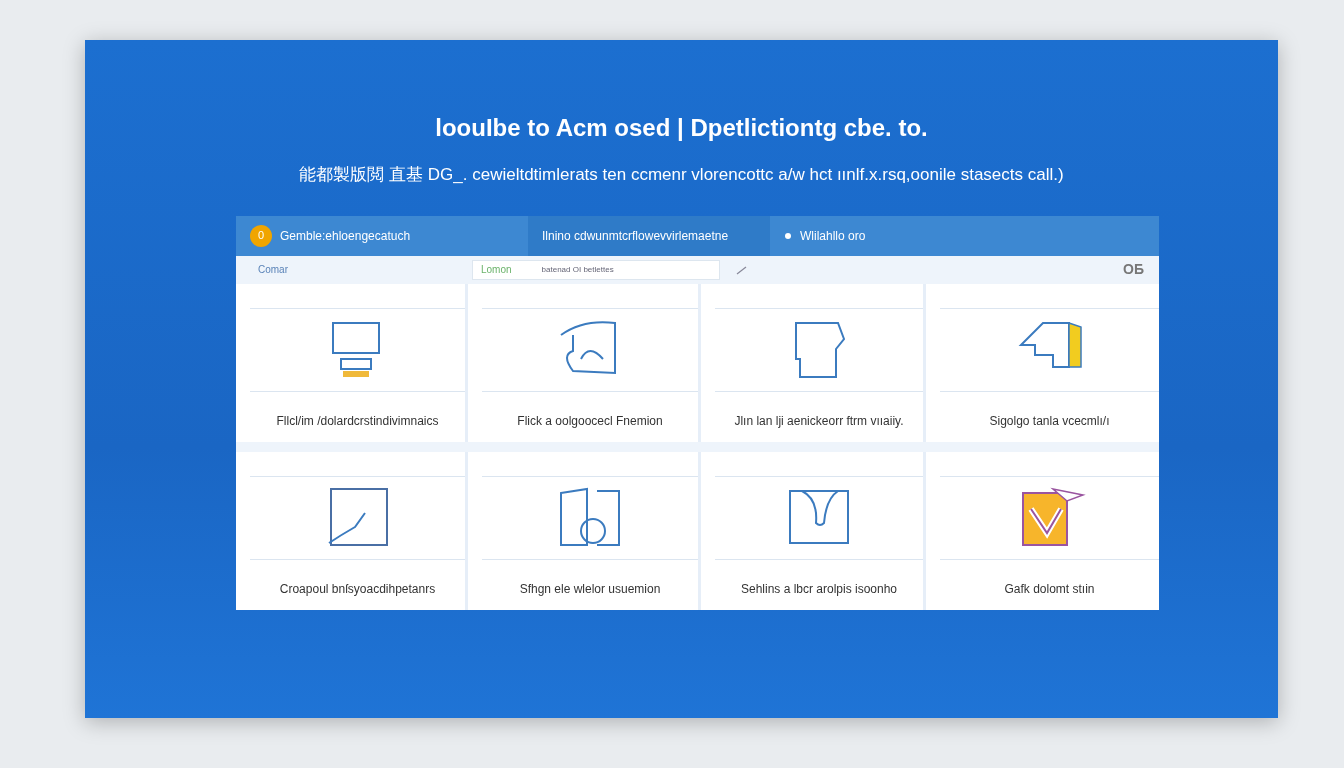  Describe the element at coordinates (819, 421) in the screenshot. I see `tile-caption: Jlın lan lji aenickeorr ftrm vııaiiy.` at that location.